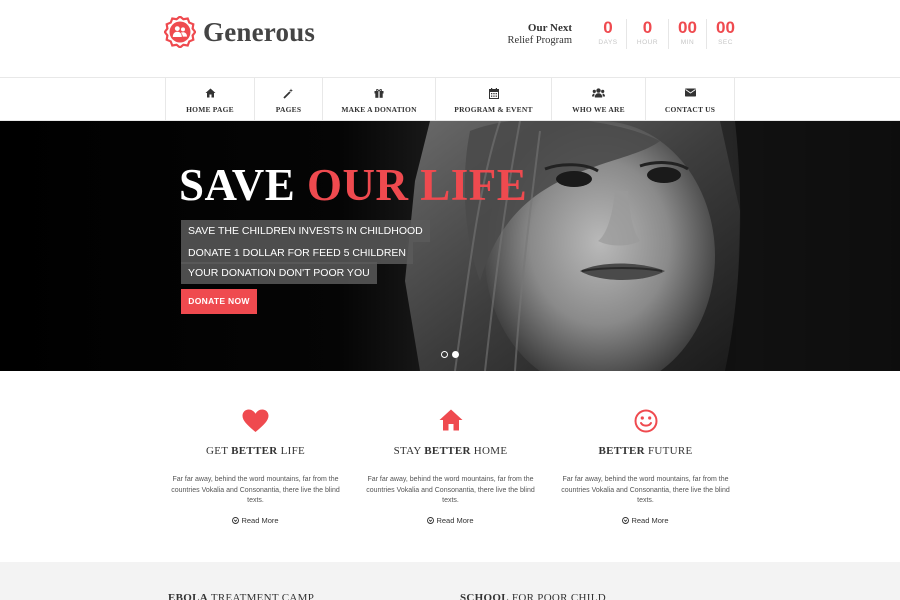 This screenshot has width=900, height=600. I want to click on feature-title-better-life: GET BETTER LIFE, so click(255, 451).